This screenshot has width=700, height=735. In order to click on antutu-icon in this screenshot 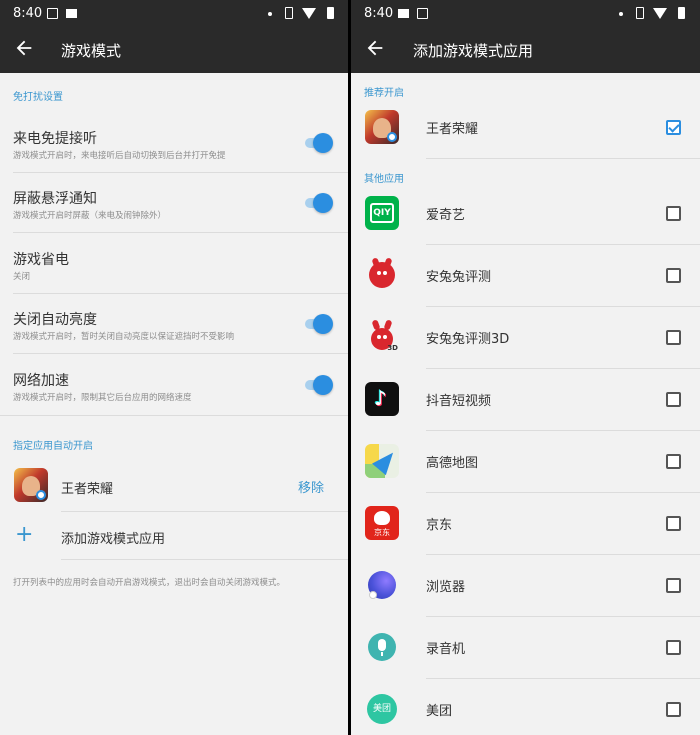, I will do `click(382, 275)`.